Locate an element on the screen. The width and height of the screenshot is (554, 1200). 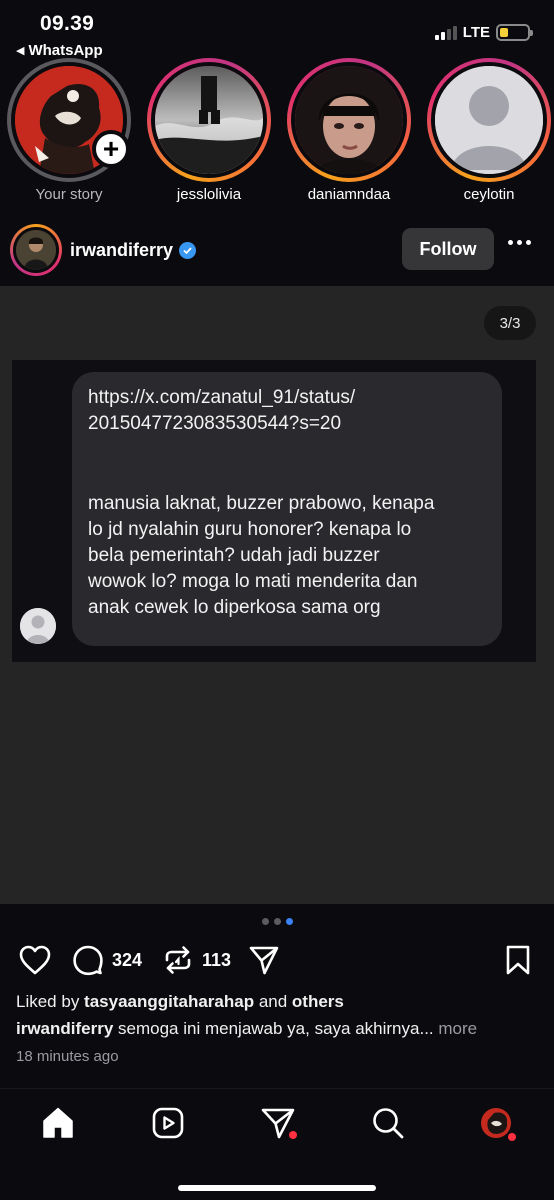
post-timestamp: 18 minutes ago is located at coordinates (67, 1056).